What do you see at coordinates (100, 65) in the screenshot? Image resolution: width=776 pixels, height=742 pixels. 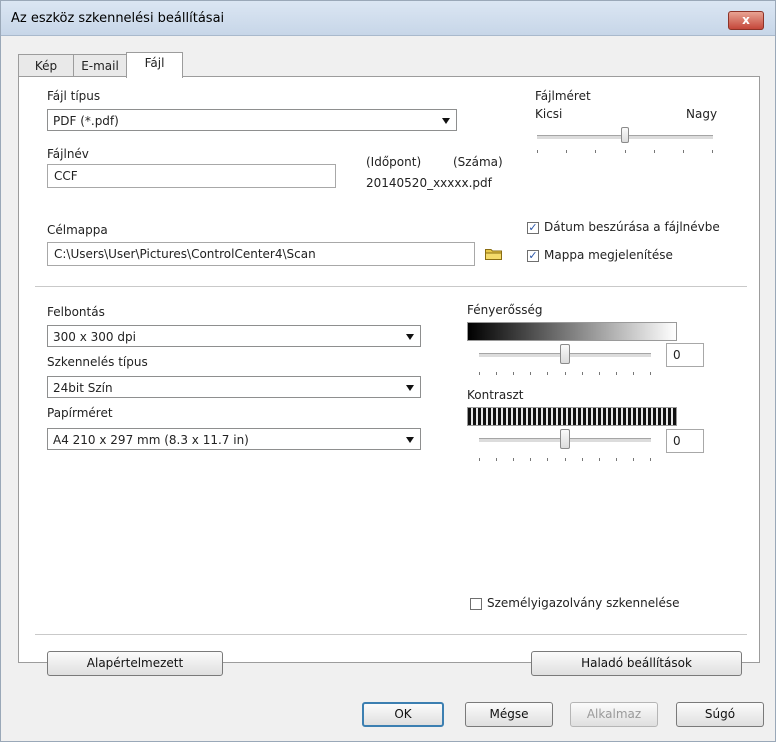 I see `tab-email: E-mail` at bounding box center [100, 65].